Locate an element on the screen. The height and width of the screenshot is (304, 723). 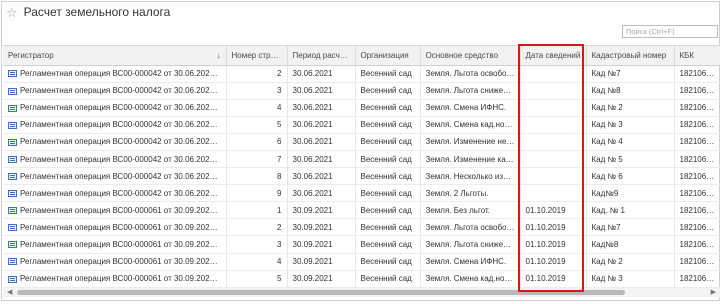
cell-line-number: 2 is located at coordinates (257, 74).